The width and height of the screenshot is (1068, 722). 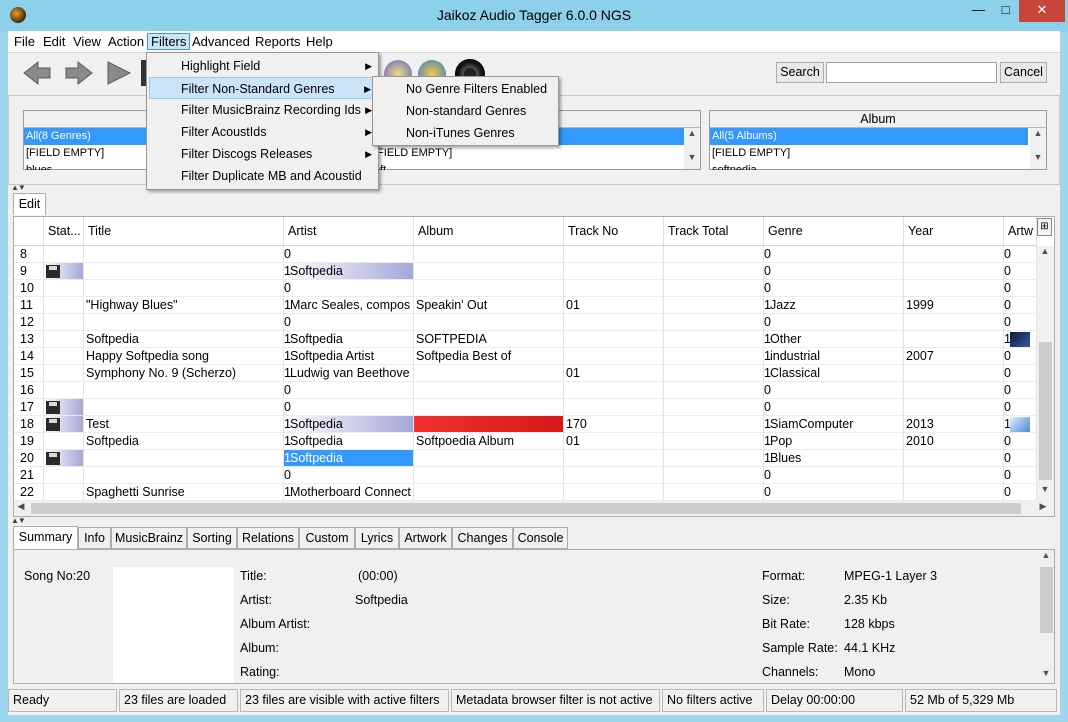 What do you see at coordinates (349, 356) in the screenshot?
I see `artist-cell: 1Softpedia Artist` at bounding box center [349, 356].